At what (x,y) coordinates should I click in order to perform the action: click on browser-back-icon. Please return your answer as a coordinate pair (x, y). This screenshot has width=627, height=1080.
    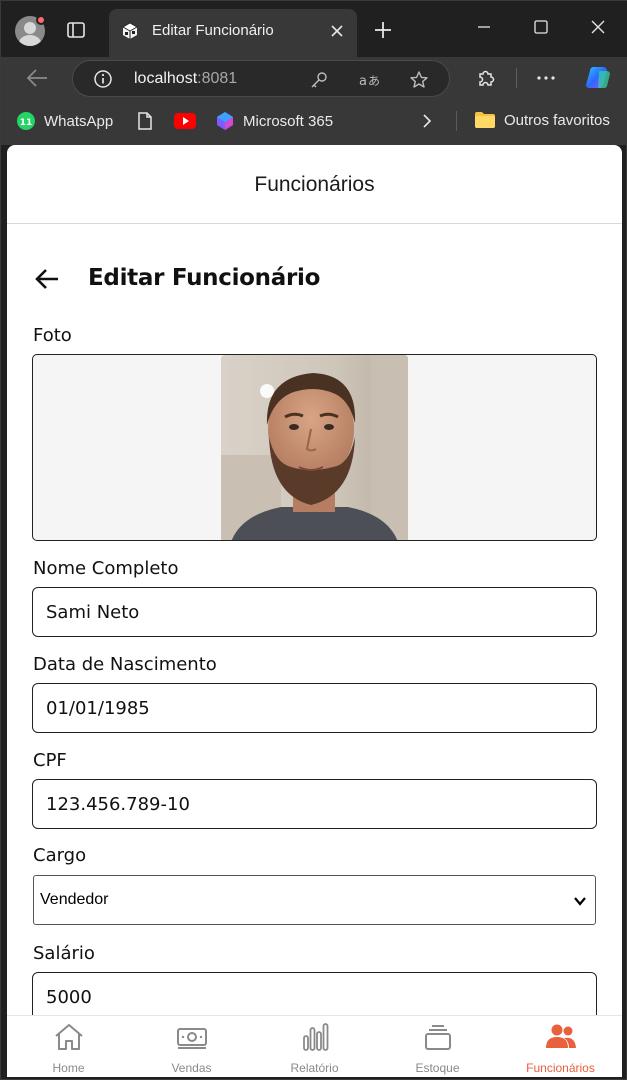
    Looking at the image, I should click on (37, 78).